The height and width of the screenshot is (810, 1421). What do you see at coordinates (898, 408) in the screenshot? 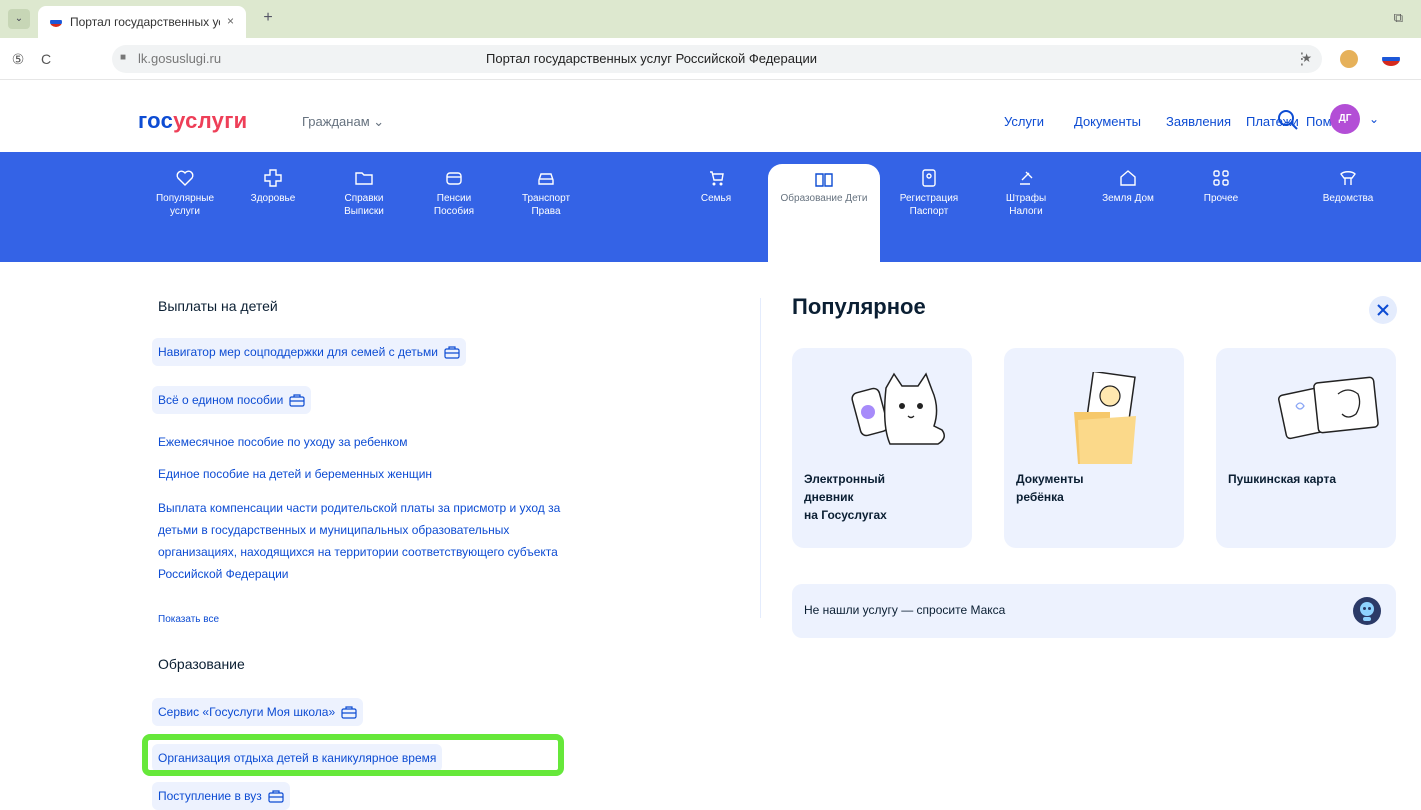
I see `cat-phone-illustration` at bounding box center [898, 408].